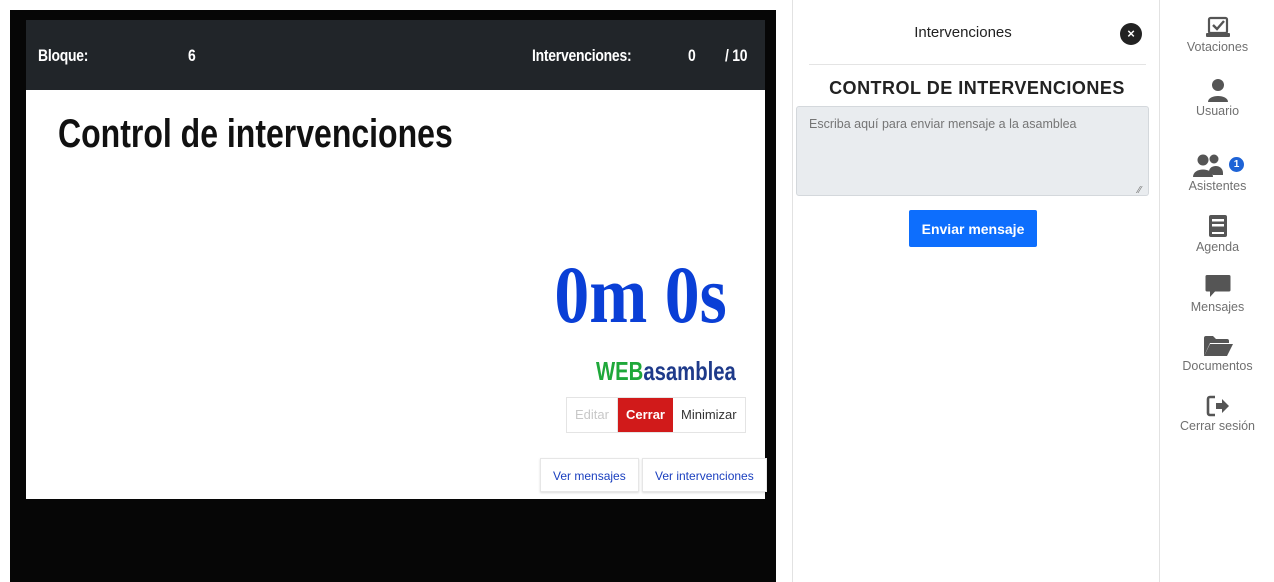 Image resolution: width=1274 pixels, height=582 pixels. I want to click on nav-agenda: Agenda, so click(1217, 234).